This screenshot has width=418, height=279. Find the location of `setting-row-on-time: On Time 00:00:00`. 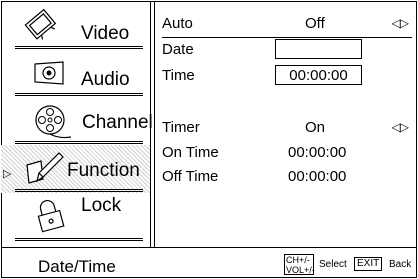

setting-row-on-time: On Time 00:00:00 is located at coordinates (287, 155).